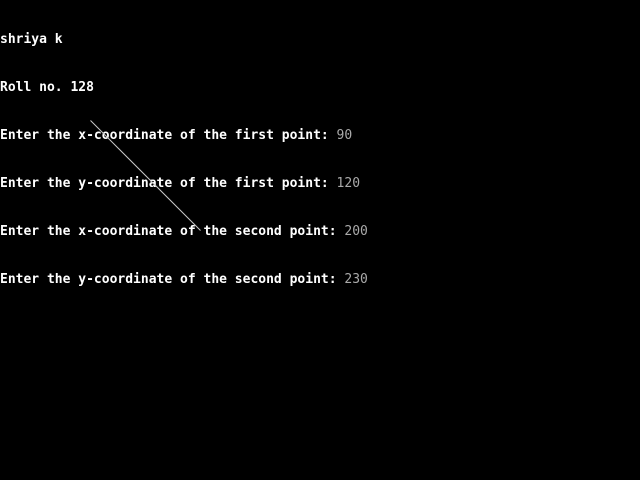 Image resolution: width=640 pixels, height=480 pixels. I want to click on graphics-canvas, so click(145, 175).